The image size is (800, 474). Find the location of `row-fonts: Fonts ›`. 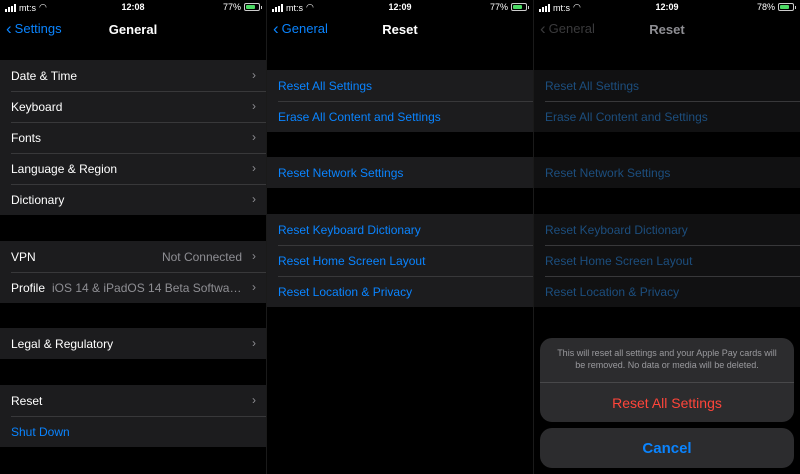

row-fonts: Fonts › is located at coordinates (133, 137).